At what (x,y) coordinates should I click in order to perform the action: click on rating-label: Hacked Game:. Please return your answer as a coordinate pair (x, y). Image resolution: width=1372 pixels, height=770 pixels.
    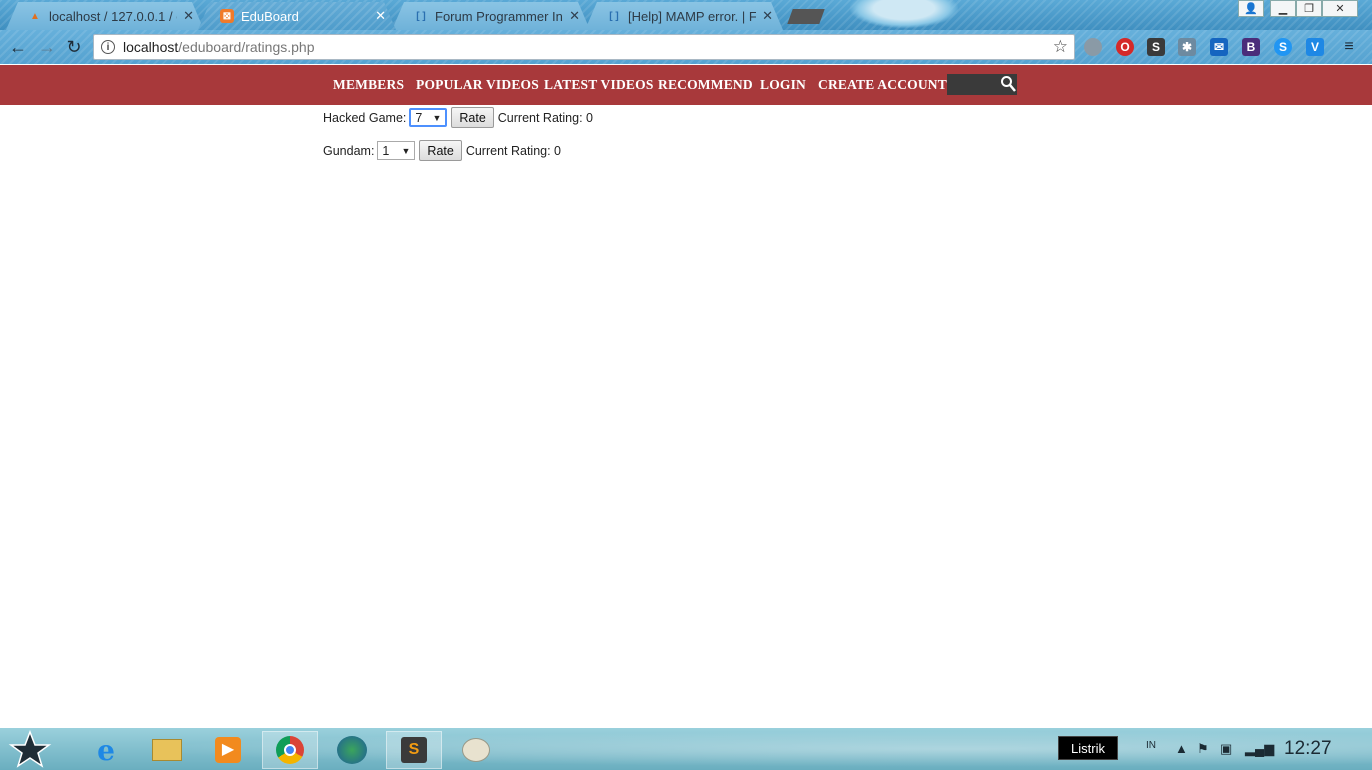
    Looking at the image, I should click on (365, 117).